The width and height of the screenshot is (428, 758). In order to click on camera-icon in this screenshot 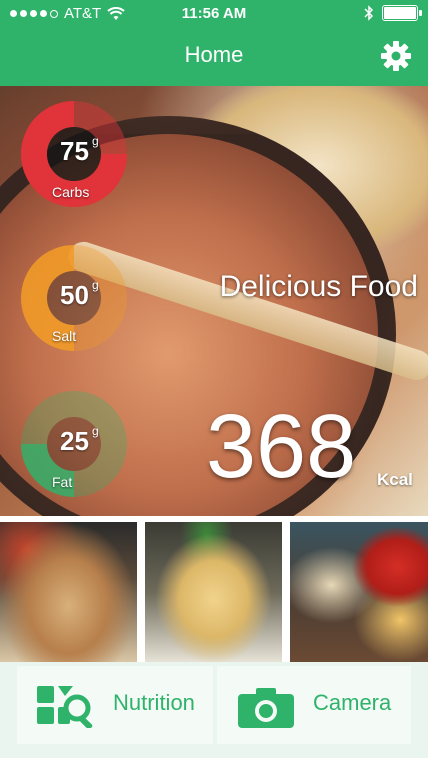, I will do `click(266, 708)`.